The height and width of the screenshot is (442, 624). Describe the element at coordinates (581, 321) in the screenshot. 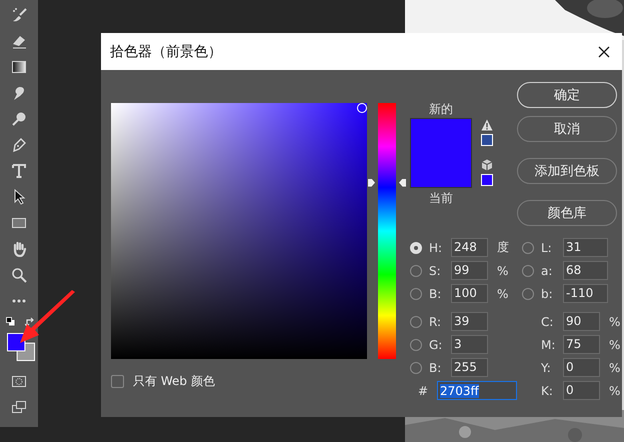

I see `input-field: 90` at that location.